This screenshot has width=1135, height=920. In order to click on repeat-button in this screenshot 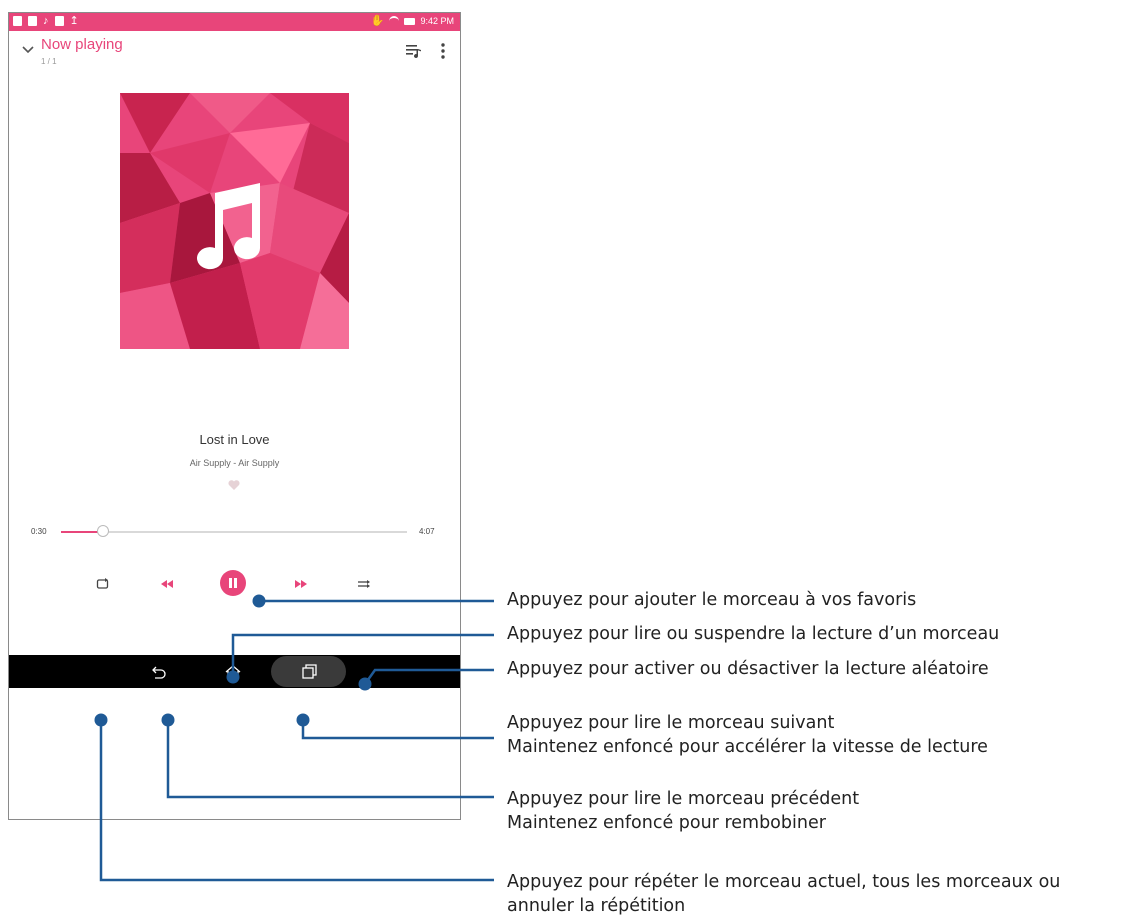, I will do `click(103, 584)`.